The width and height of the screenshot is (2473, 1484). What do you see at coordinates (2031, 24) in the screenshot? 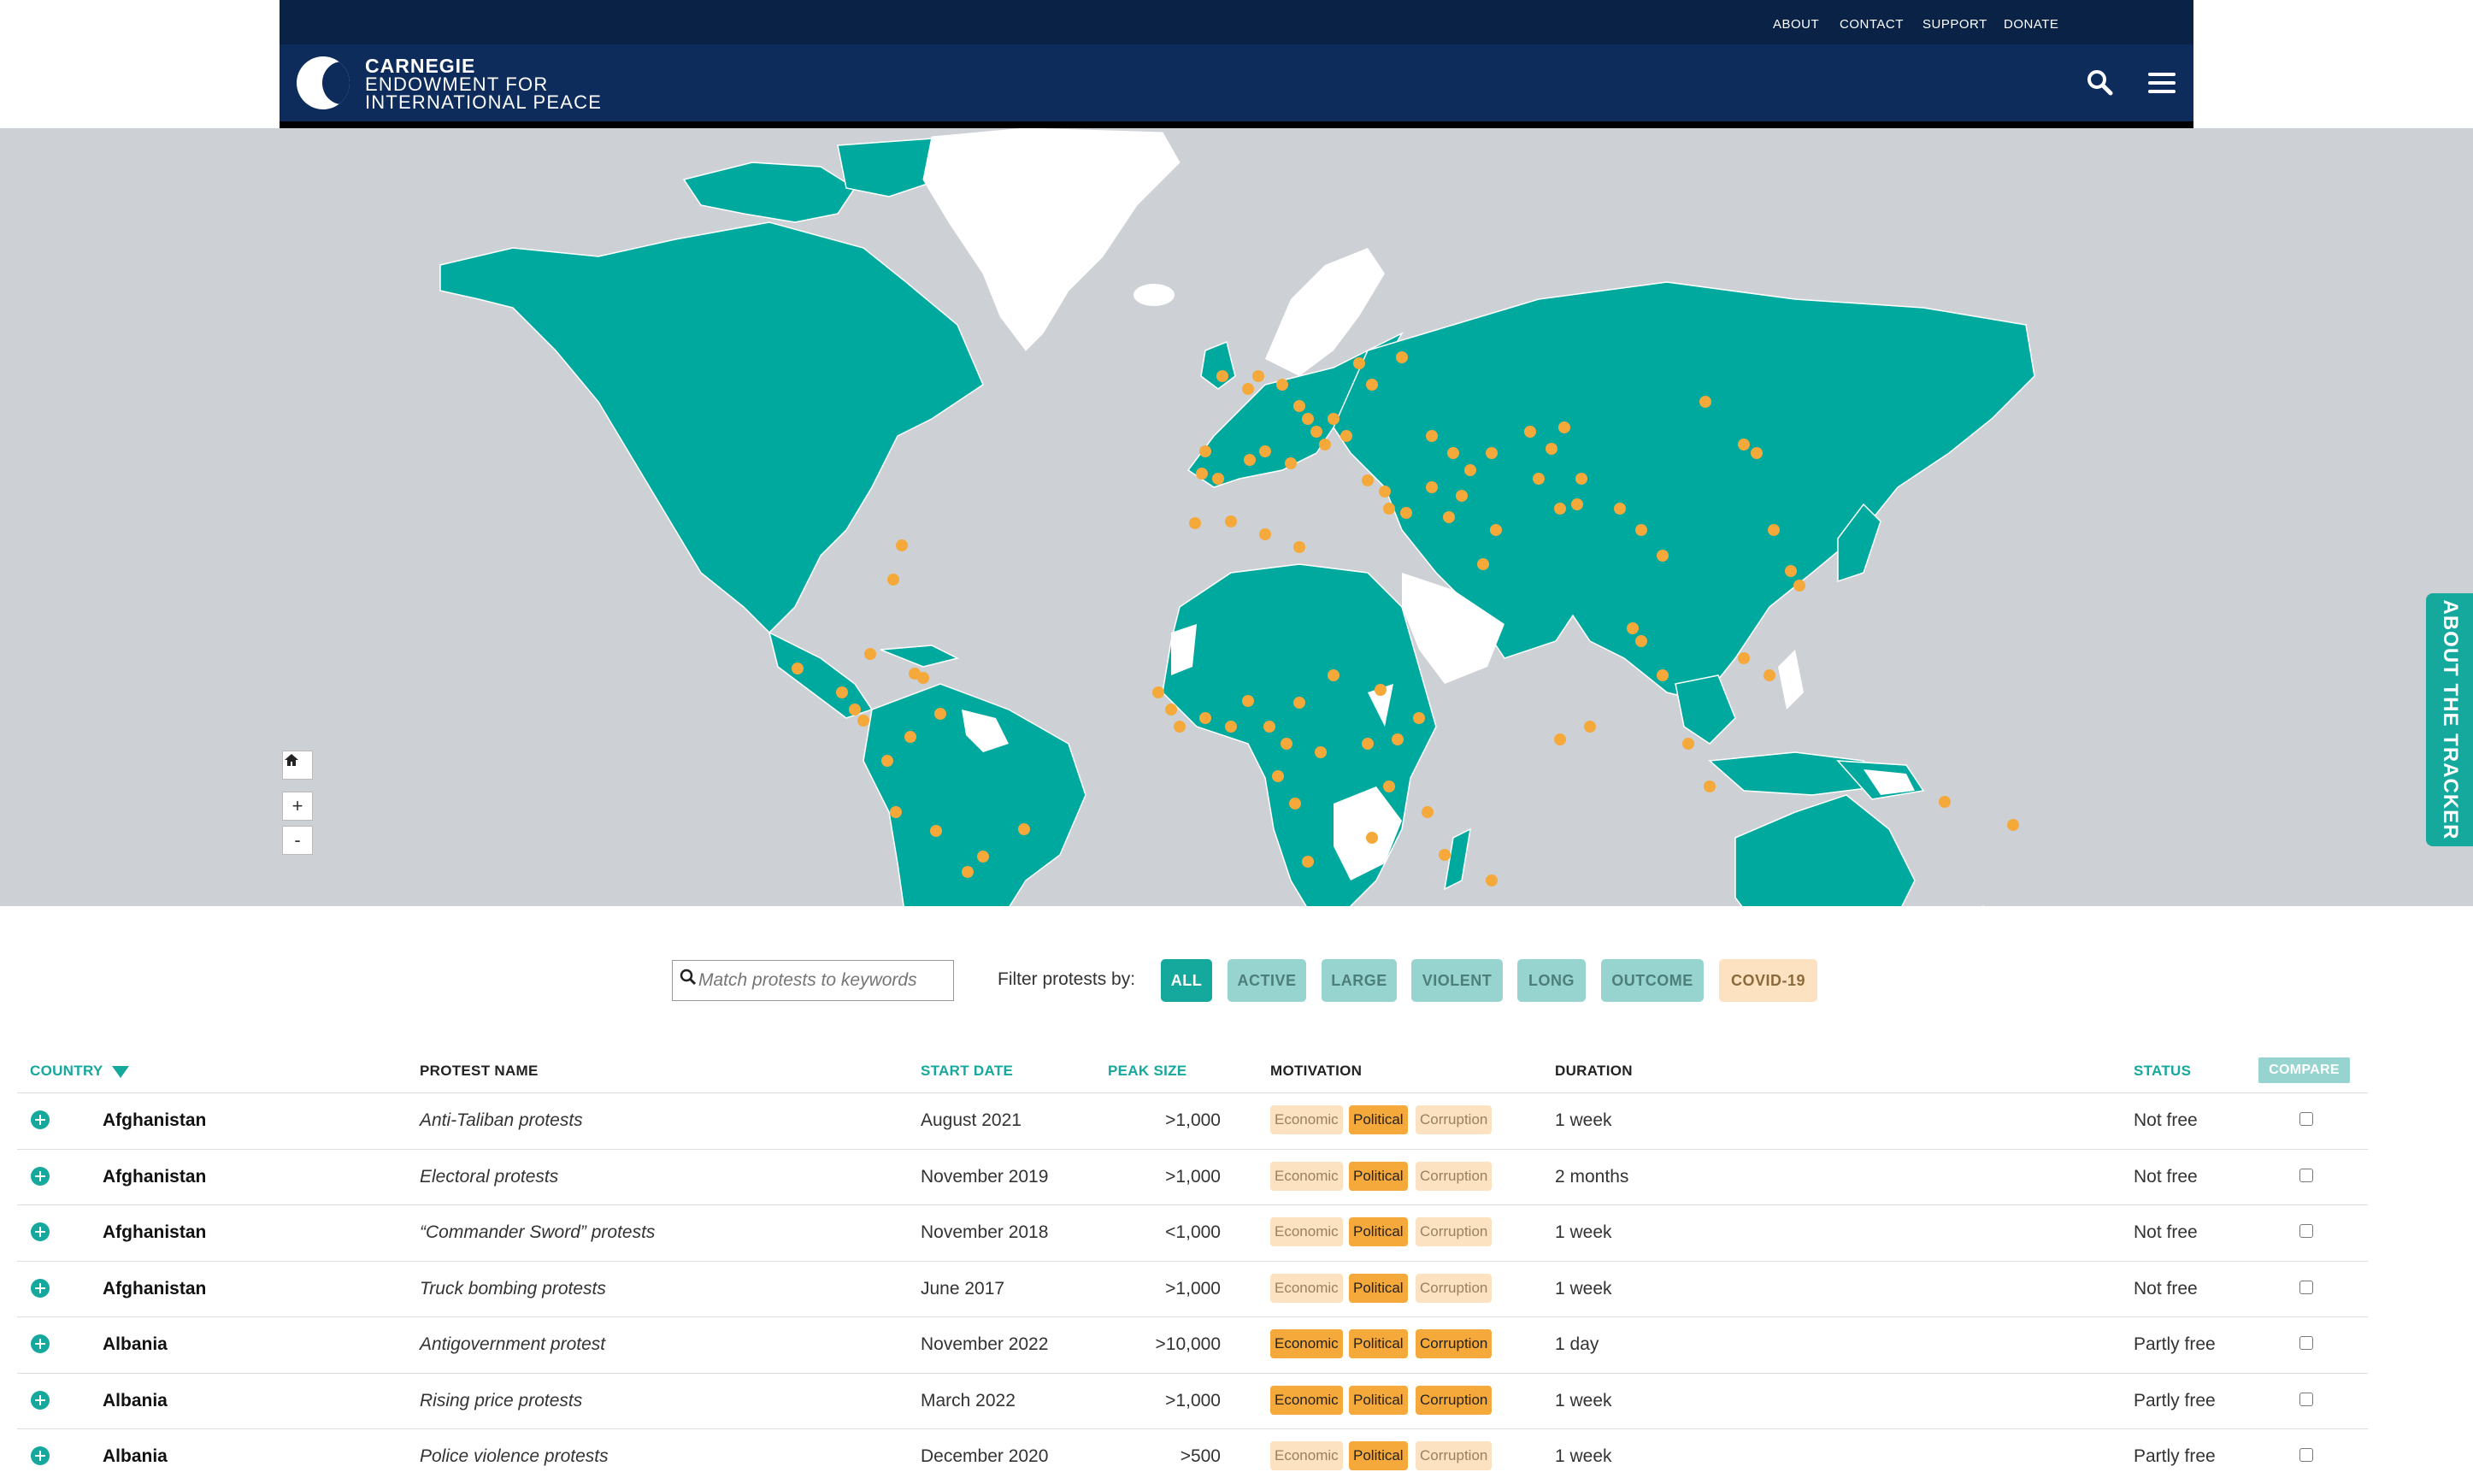
I see `donate-link: DONATE` at bounding box center [2031, 24].